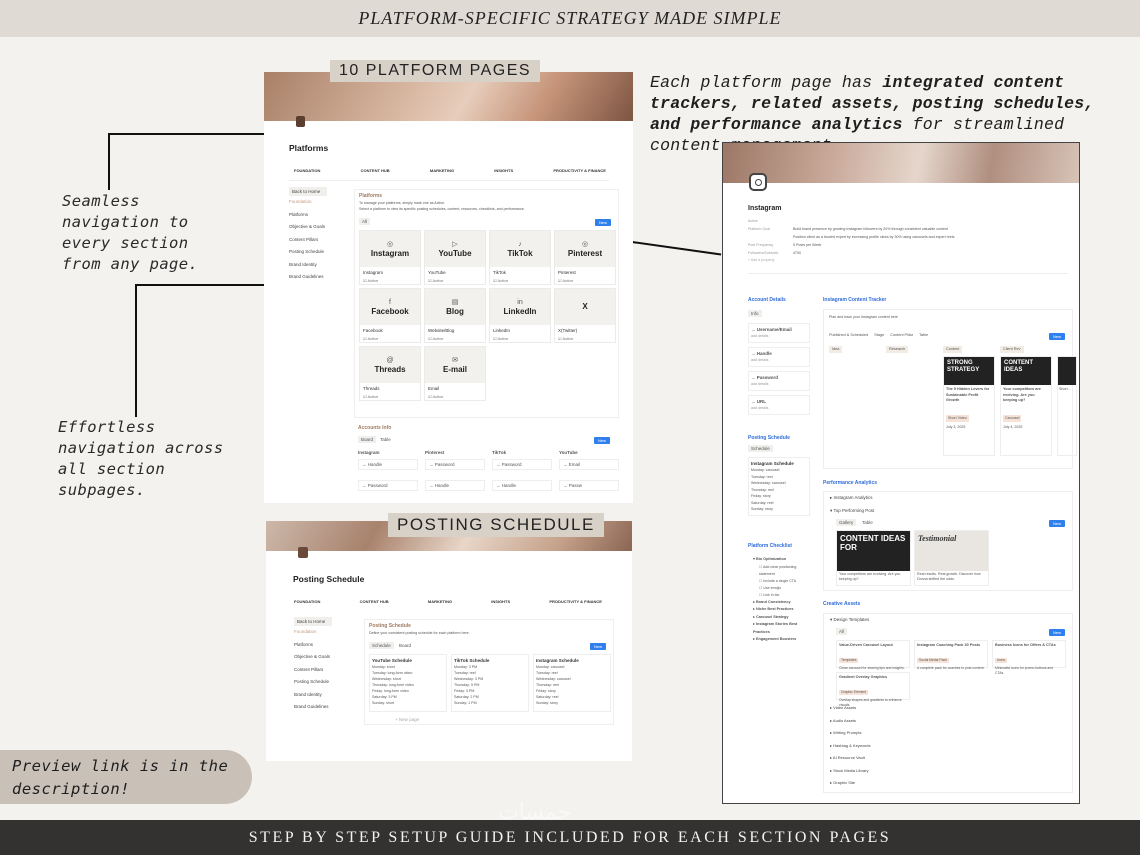 The height and width of the screenshot is (855, 1140). Describe the element at coordinates (850, 783) in the screenshot. I see `asset-section-toggle: ▸ Graphic Site` at that location.